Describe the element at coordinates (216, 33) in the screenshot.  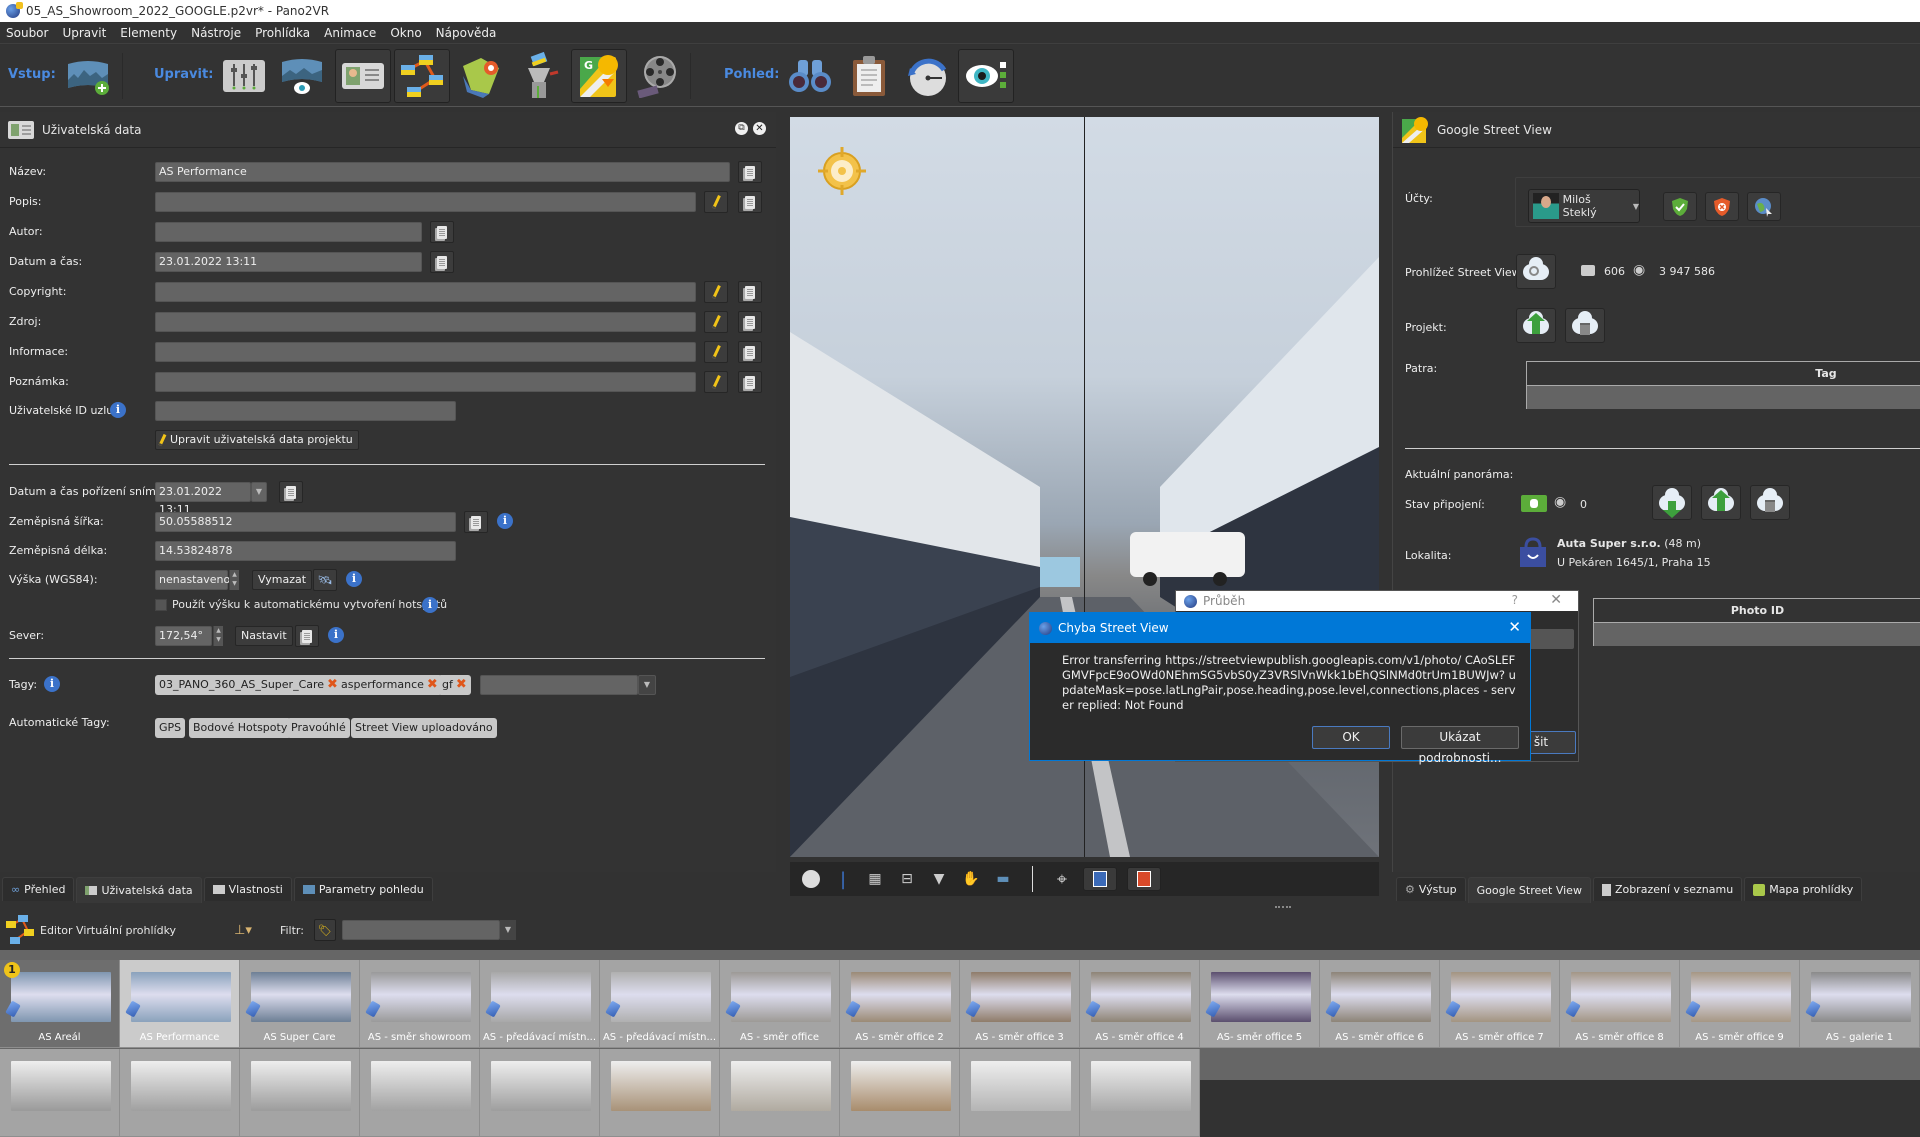
I see `menu-nastroje: Nástroje` at that location.